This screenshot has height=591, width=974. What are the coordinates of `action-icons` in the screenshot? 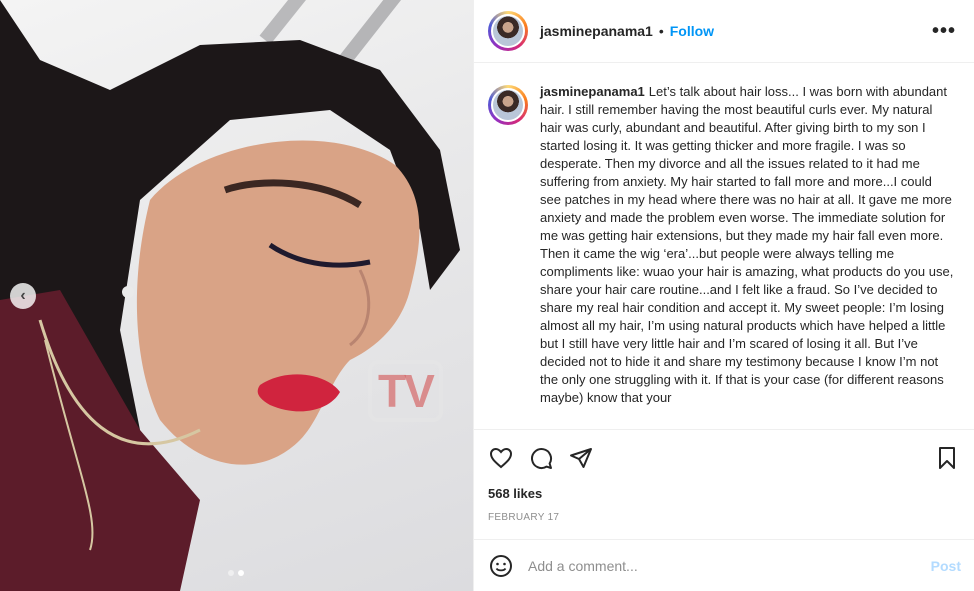 It's located at (724, 456).